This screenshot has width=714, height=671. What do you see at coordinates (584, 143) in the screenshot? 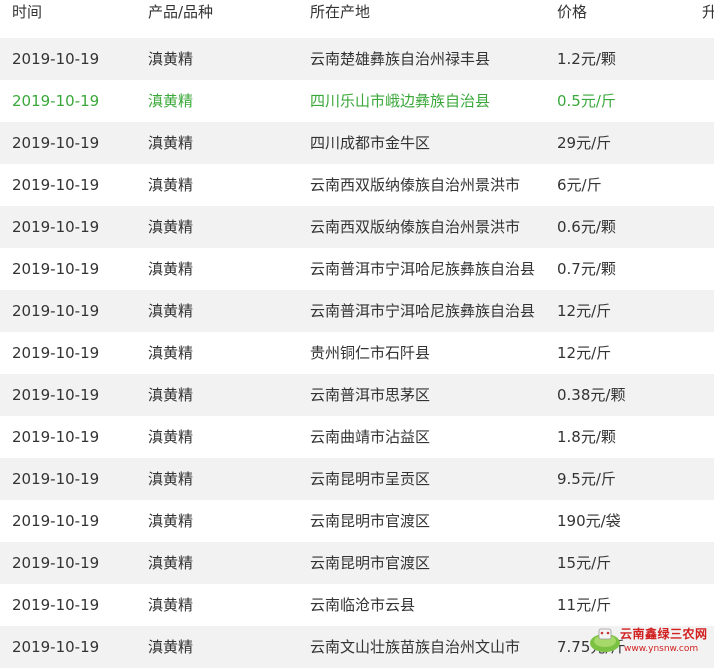
I see `cell-price: 29元/斤` at bounding box center [584, 143].